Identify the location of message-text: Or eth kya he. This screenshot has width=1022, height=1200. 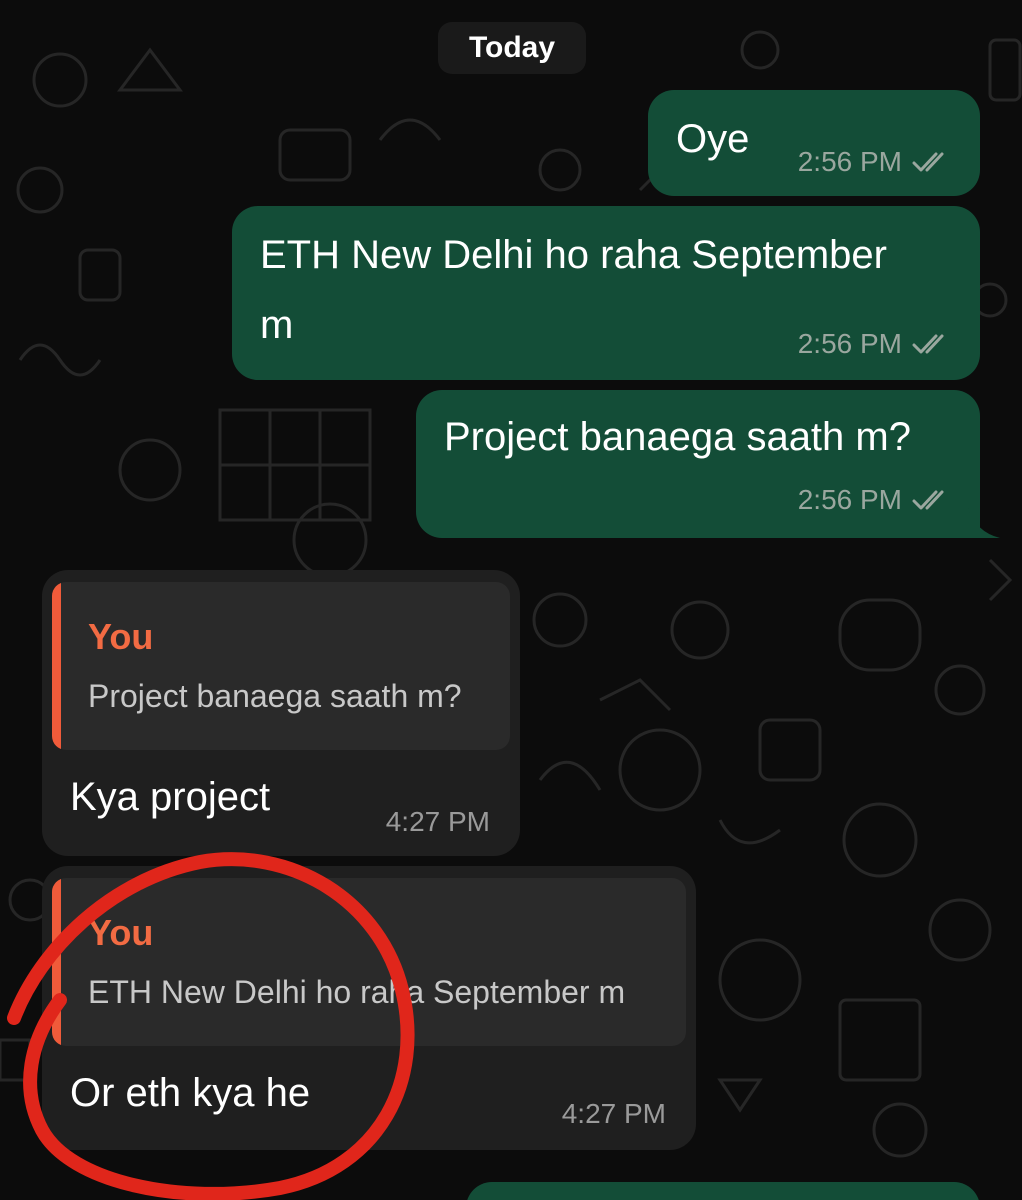
(190, 1093).